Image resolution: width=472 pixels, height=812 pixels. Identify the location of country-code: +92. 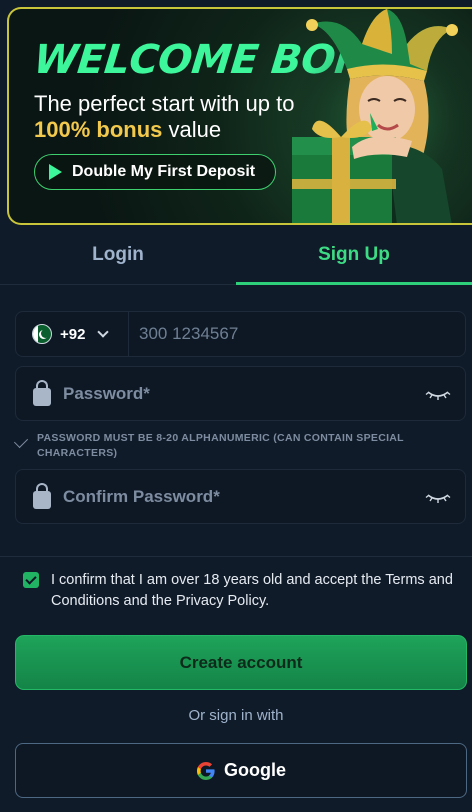
(73, 334).